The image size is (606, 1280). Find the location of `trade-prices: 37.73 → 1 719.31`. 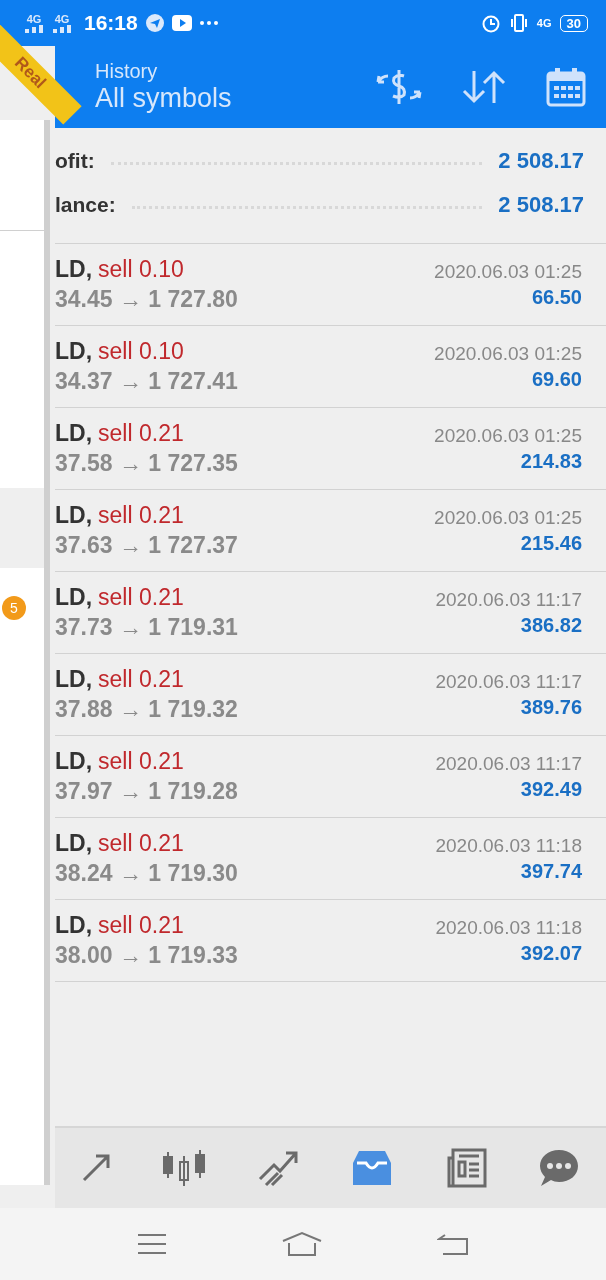

trade-prices: 37.73 → 1 719.31 is located at coordinates (146, 627).